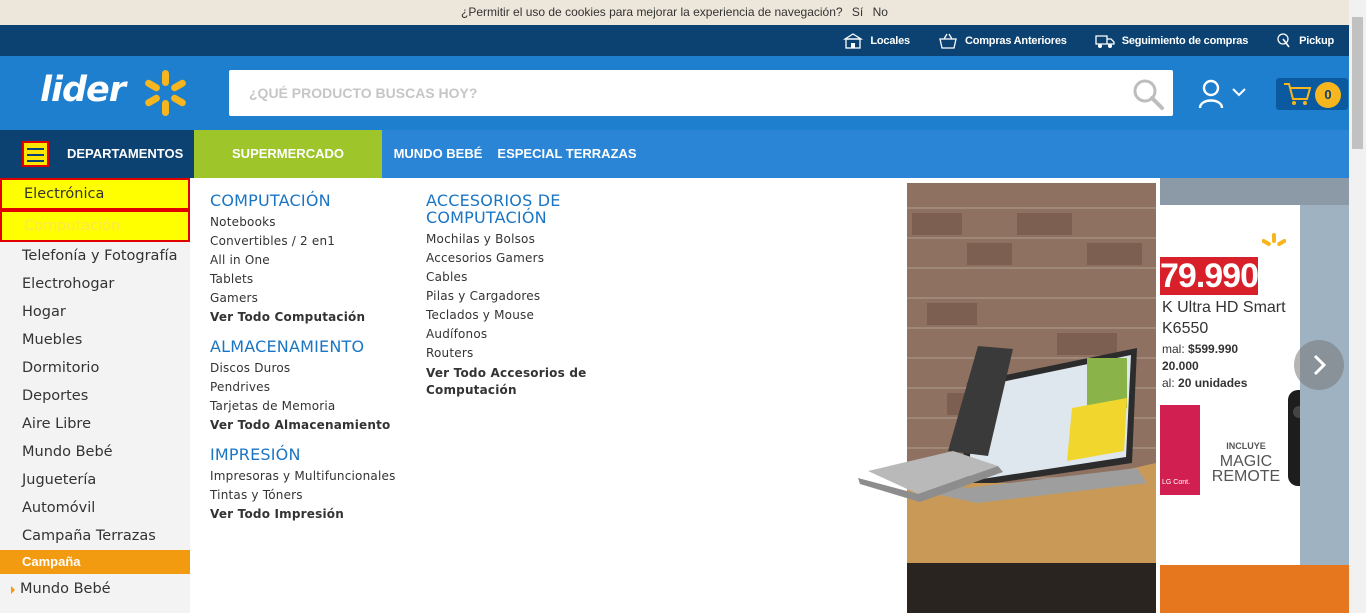 This screenshot has height=613, width=1366. I want to click on seguimiento-link: Seguimiento de compras, so click(1171, 41).